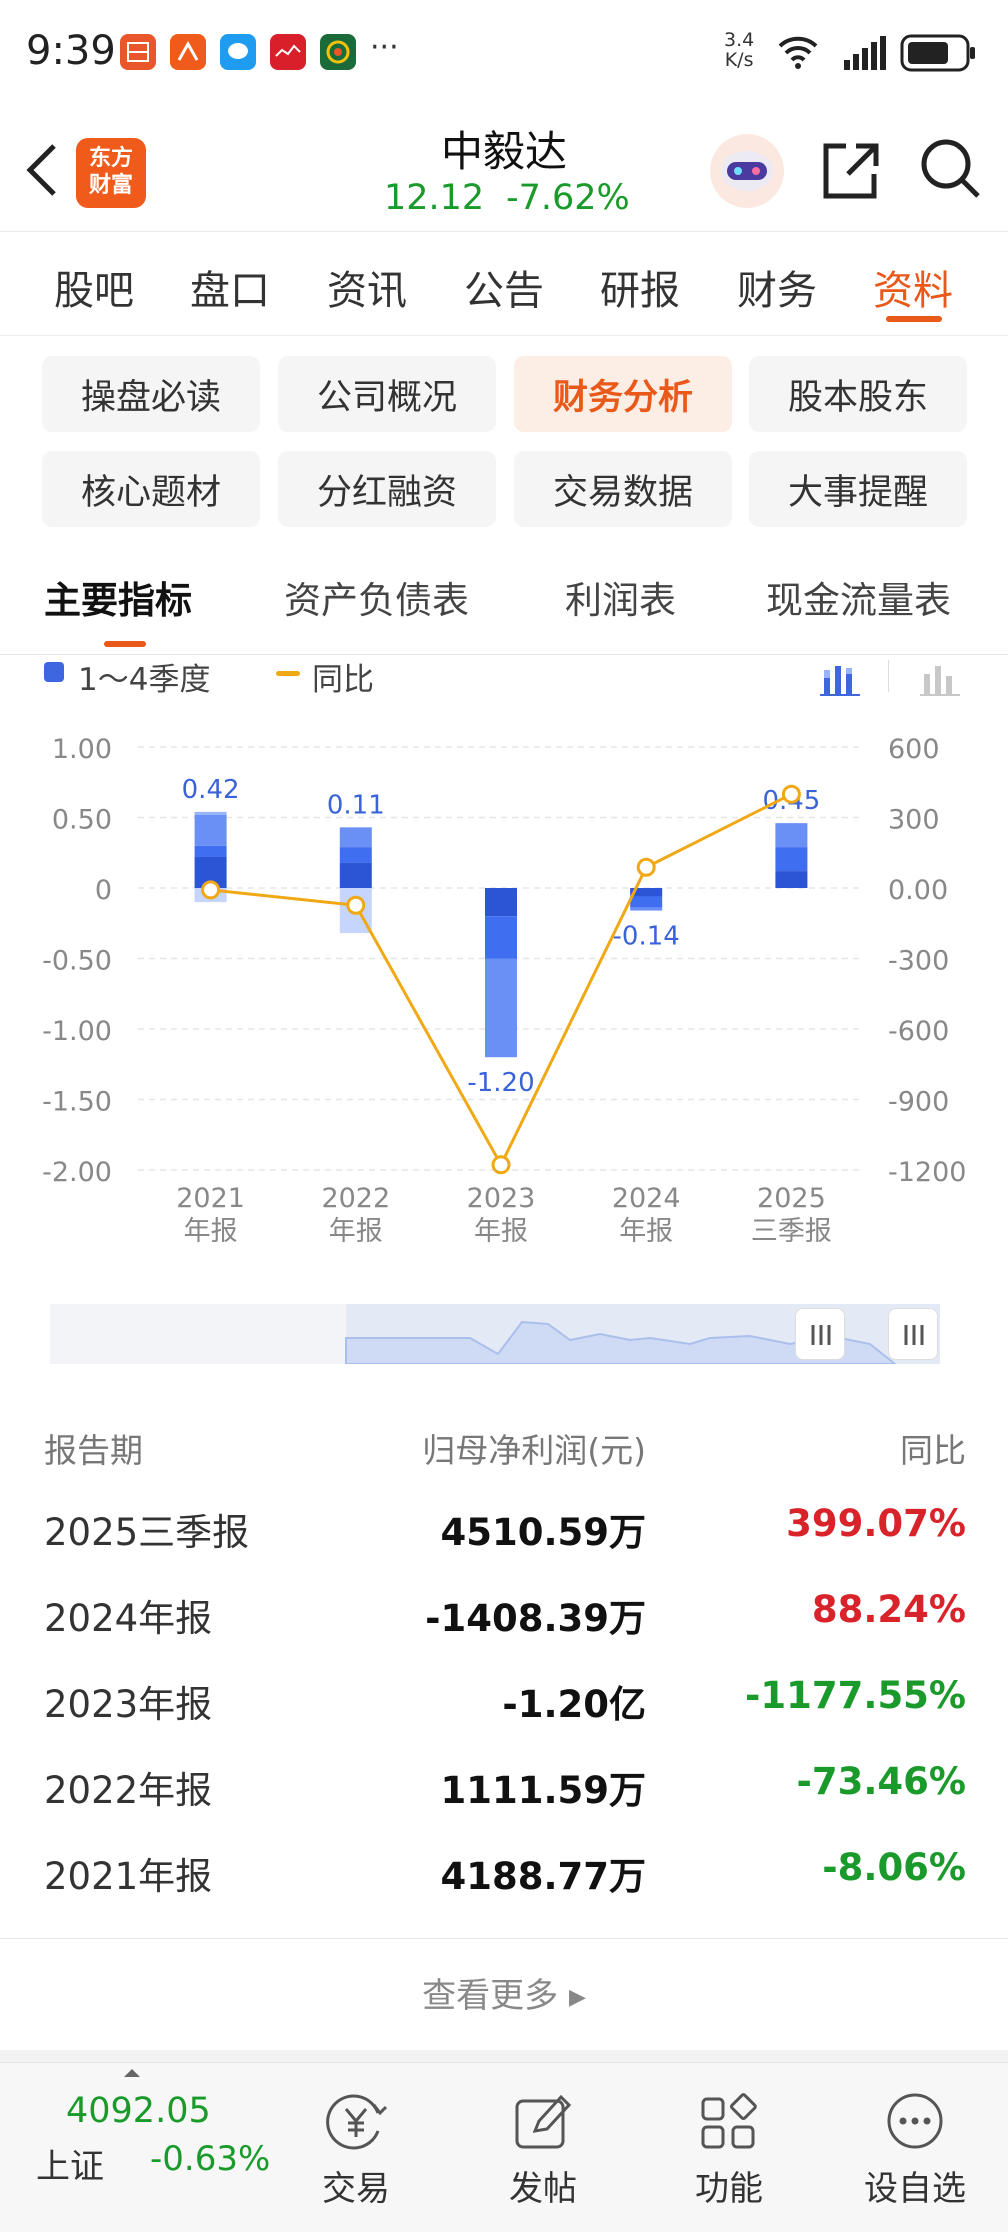  I want to click on row-profit: 4188.77万, so click(543, 1876).